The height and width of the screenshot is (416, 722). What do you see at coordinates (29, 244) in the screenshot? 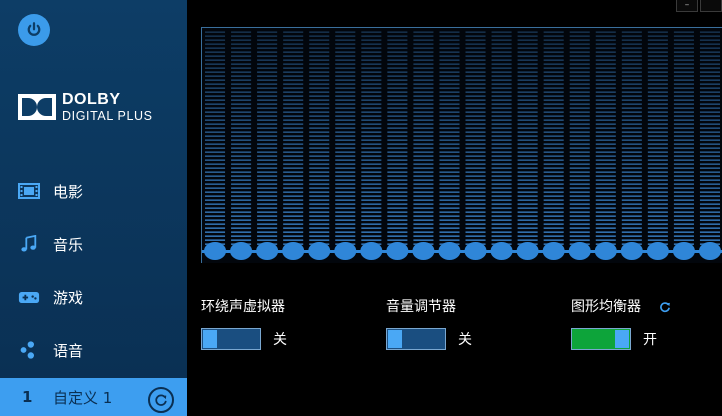
I see `music-note-icon` at bounding box center [29, 244].